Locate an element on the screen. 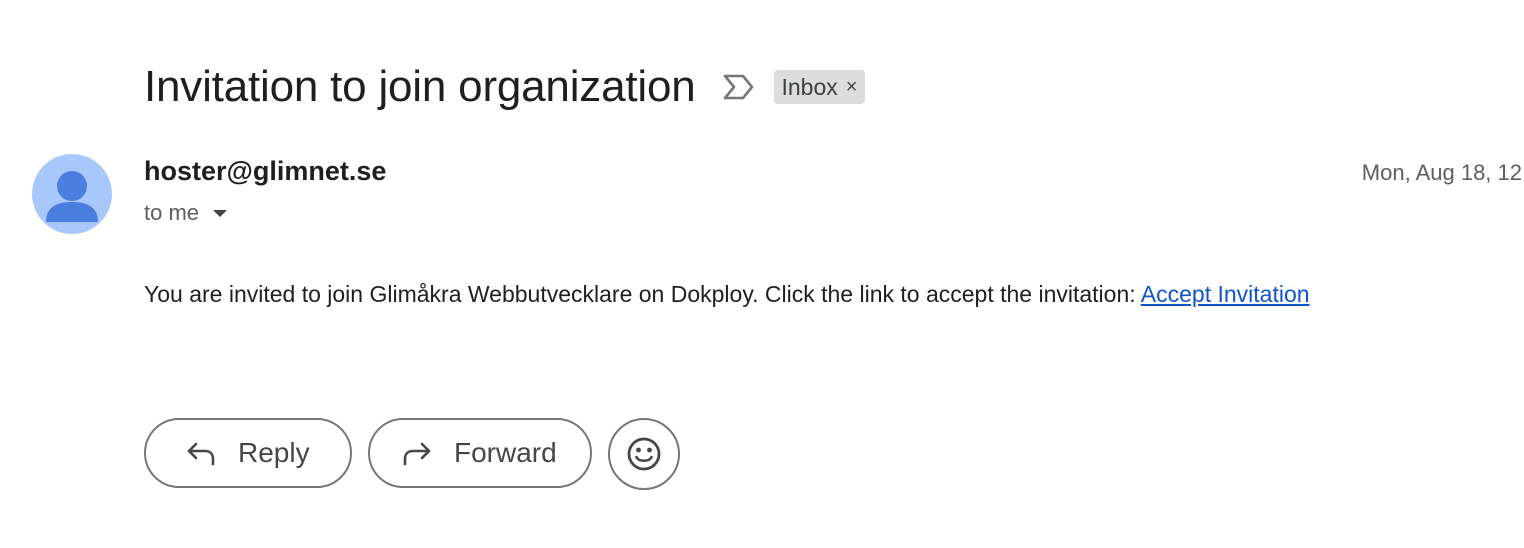 The height and width of the screenshot is (548, 1524). email-subject: Invitation to join organization is located at coordinates (420, 86).